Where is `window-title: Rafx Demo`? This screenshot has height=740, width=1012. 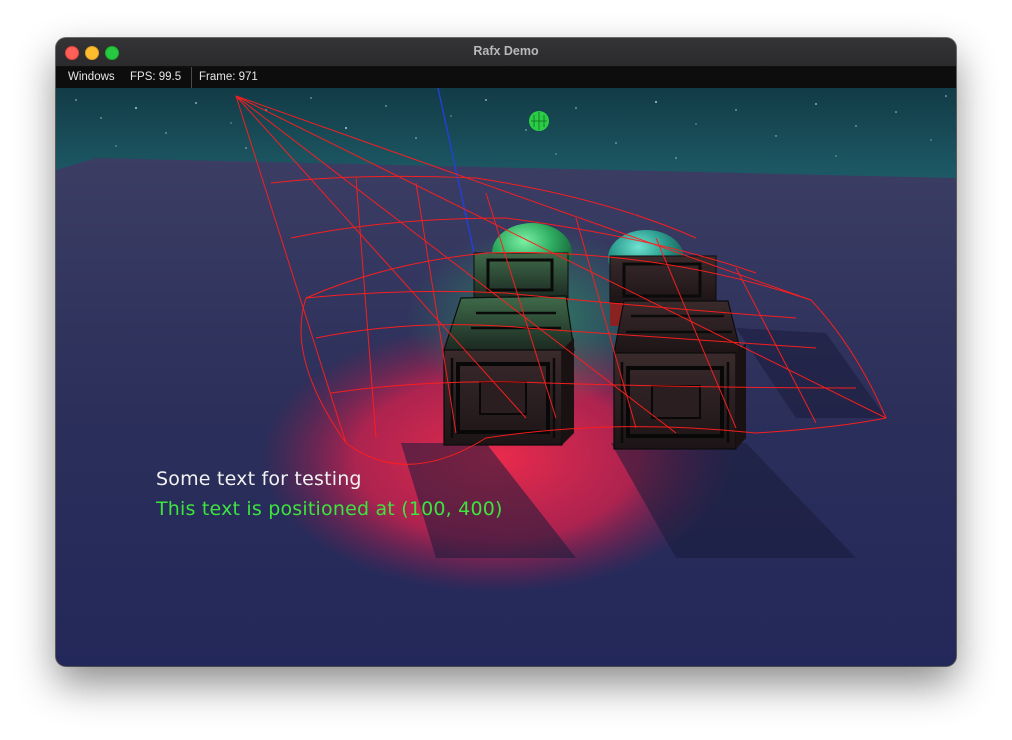 window-title: Rafx Demo is located at coordinates (506, 51).